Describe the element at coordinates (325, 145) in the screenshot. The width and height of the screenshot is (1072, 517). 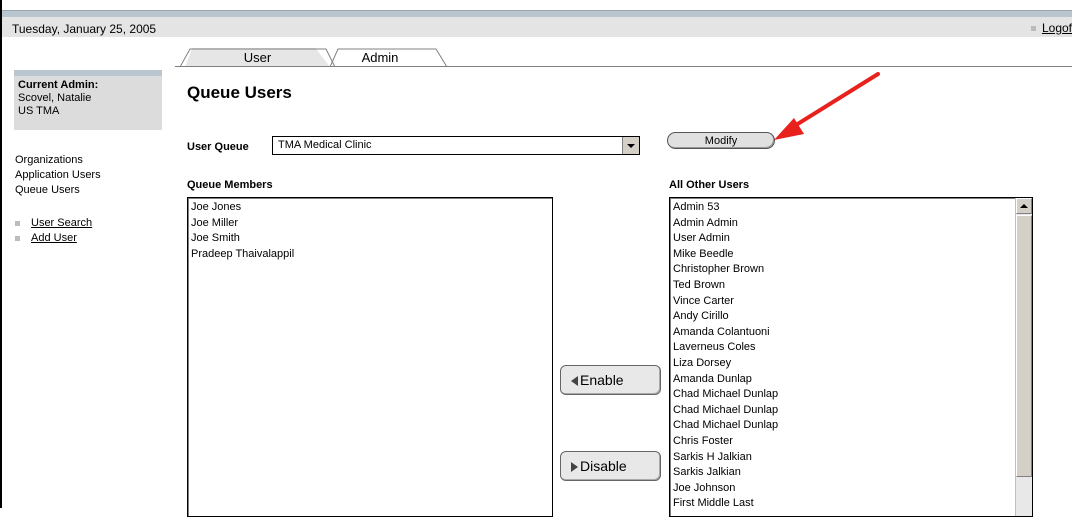
I see `user-queue-value: TMA Medical Clinic` at that location.